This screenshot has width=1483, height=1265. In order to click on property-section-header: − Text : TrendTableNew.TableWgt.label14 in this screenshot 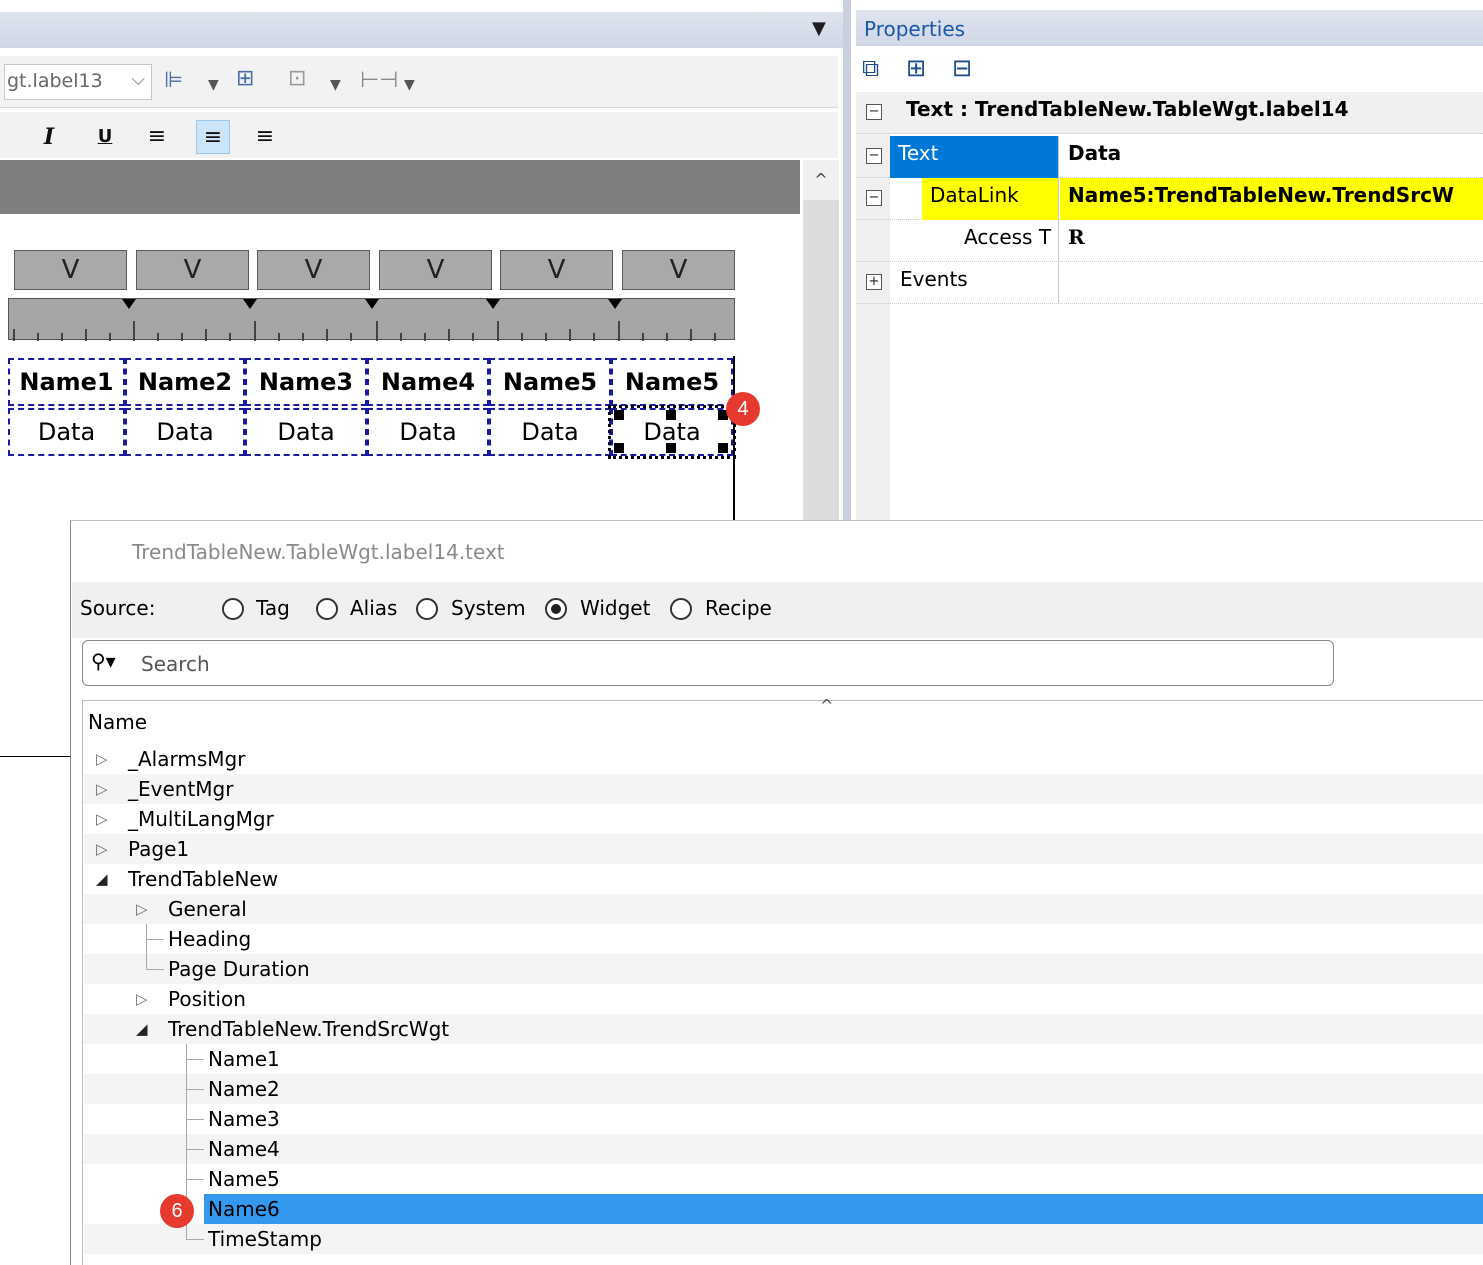, I will do `click(1169, 113)`.